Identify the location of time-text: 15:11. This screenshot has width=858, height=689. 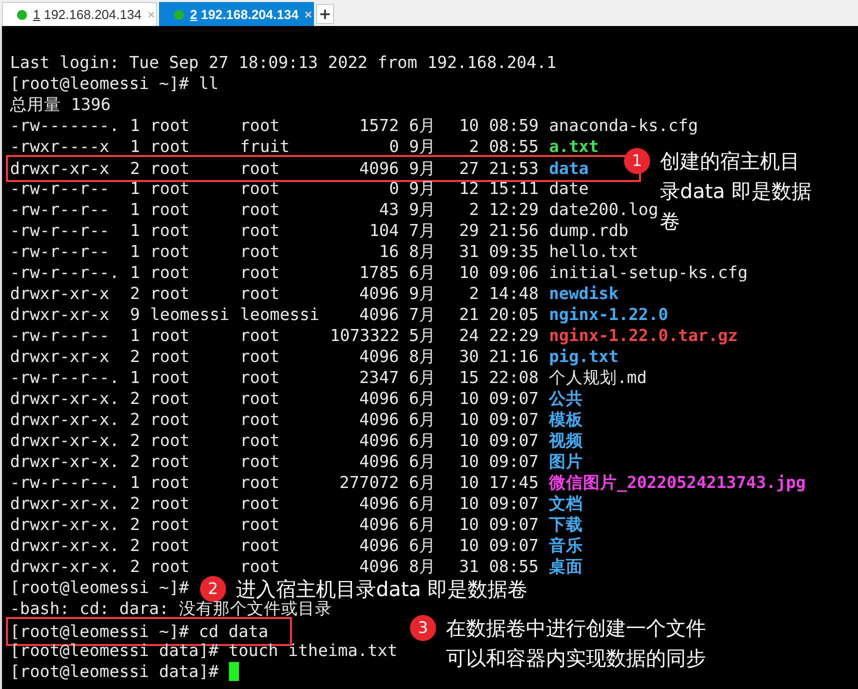
(514, 188).